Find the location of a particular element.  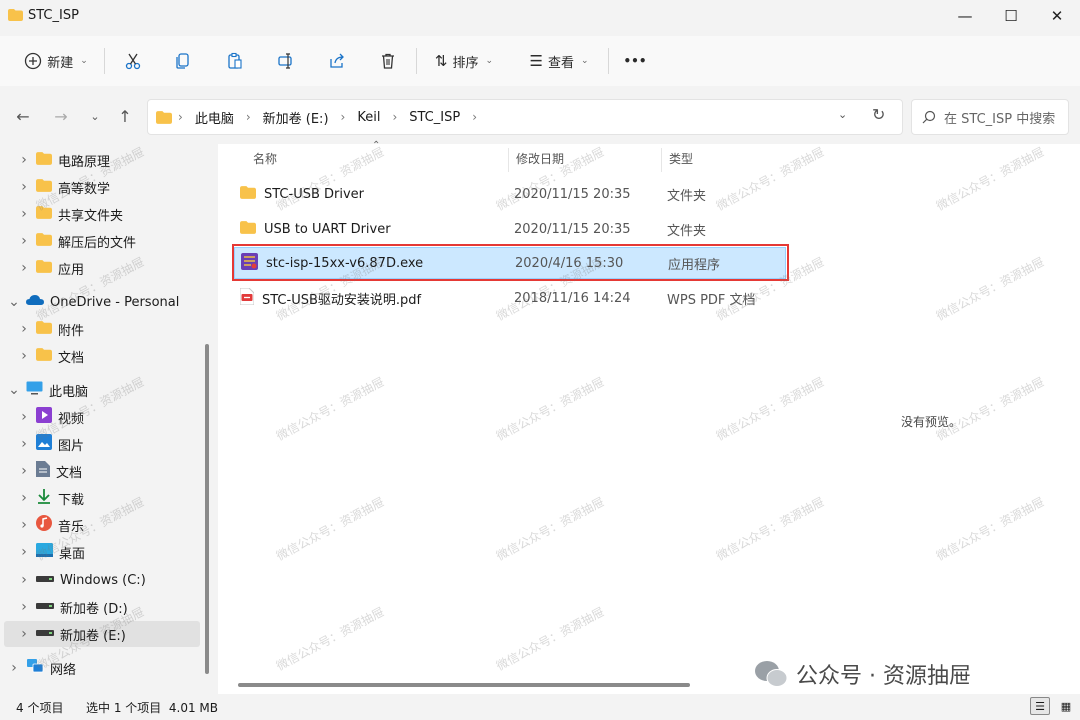

toolbar-divider is located at coordinates (104, 61).